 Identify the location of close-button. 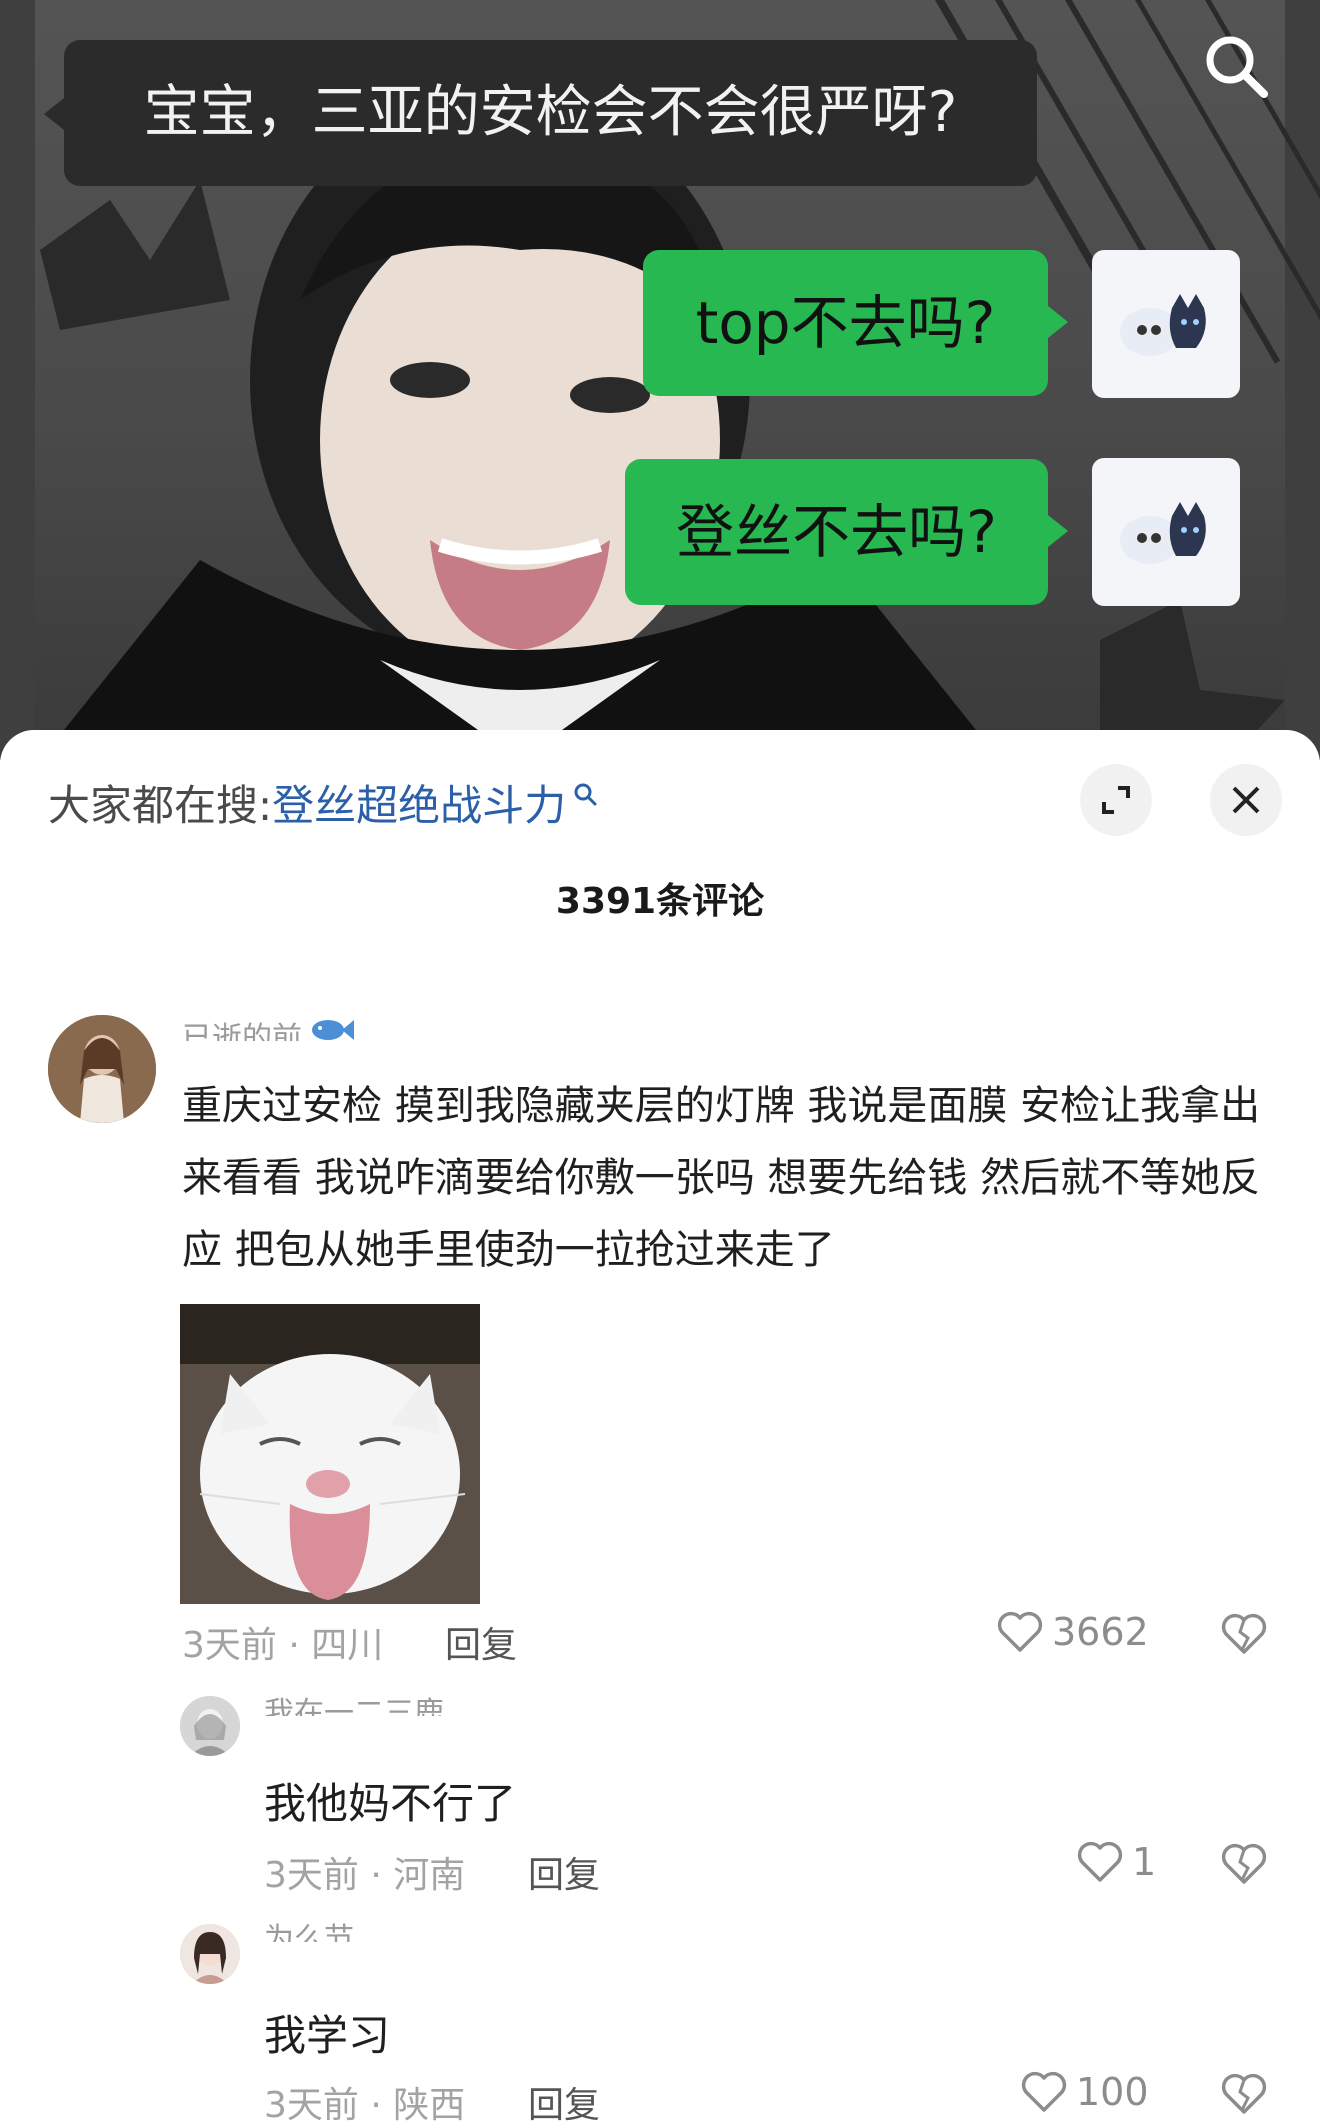
(1246, 800).